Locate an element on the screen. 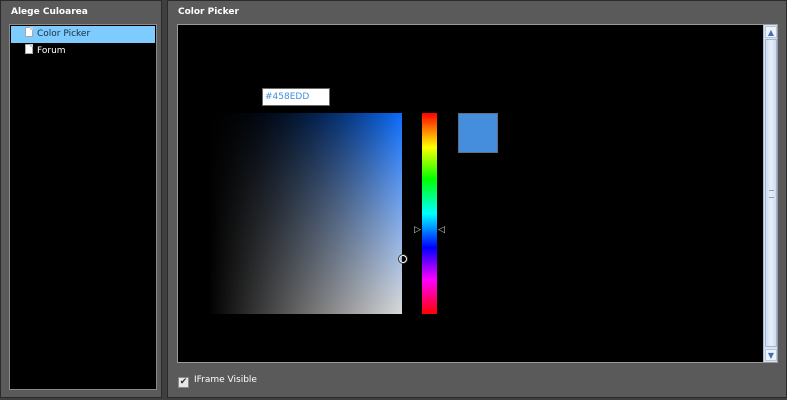  tree-item-forum: Forum is located at coordinates (83, 51).